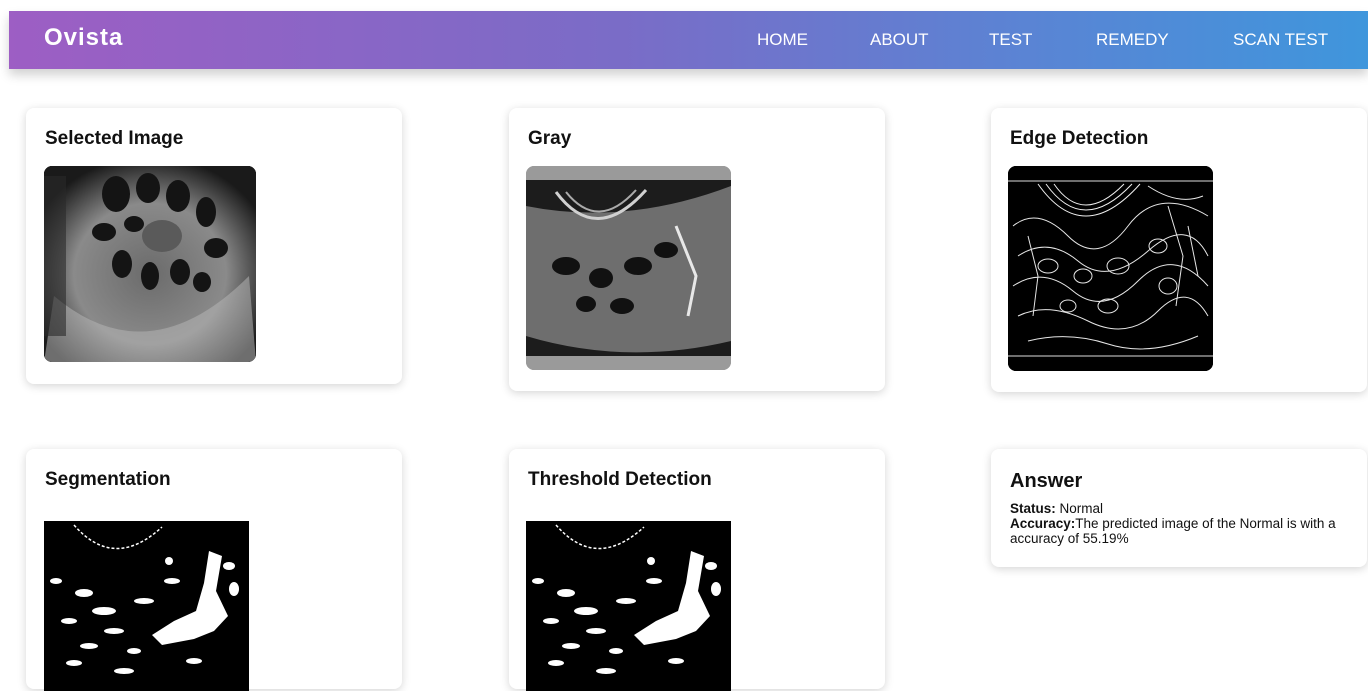 The width and height of the screenshot is (1368, 691). I want to click on card-title-selected-image: Selected Image, so click(114, 138).